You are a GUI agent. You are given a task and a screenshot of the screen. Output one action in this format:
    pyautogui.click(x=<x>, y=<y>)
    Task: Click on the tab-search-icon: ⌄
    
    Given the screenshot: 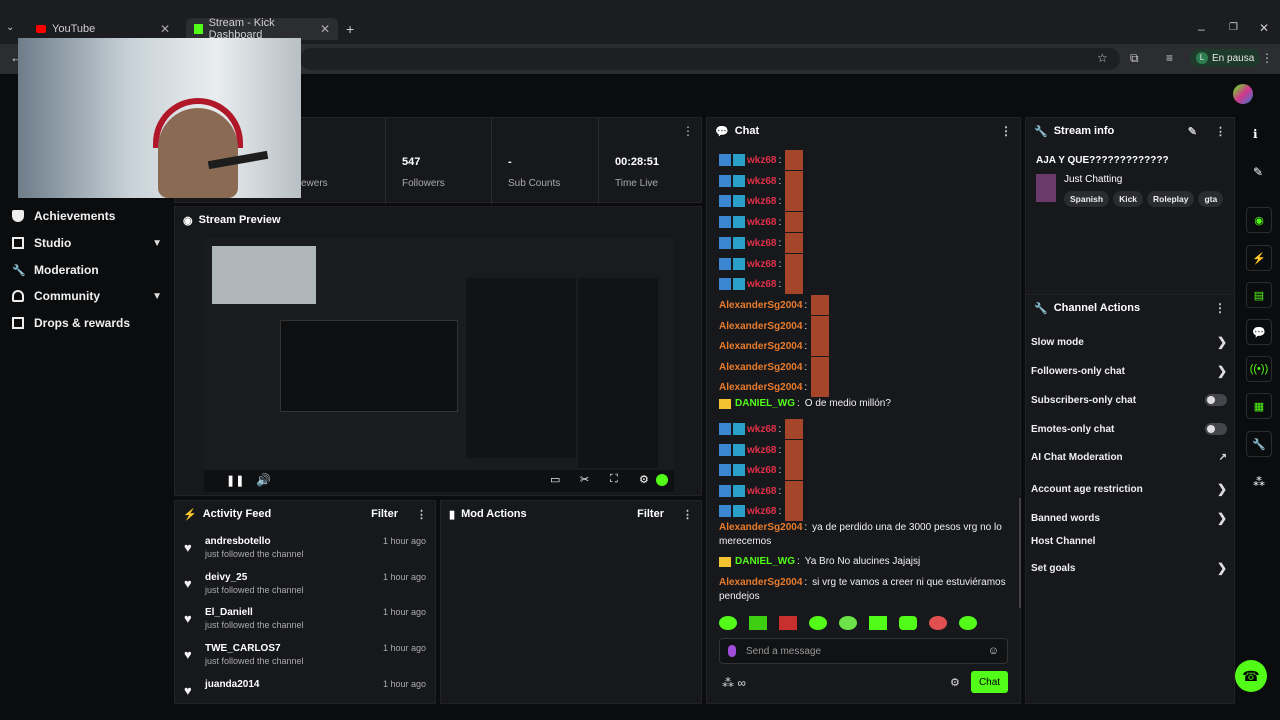 What is the action you would take?
    pyautogui.click(x=10, y=27)
    